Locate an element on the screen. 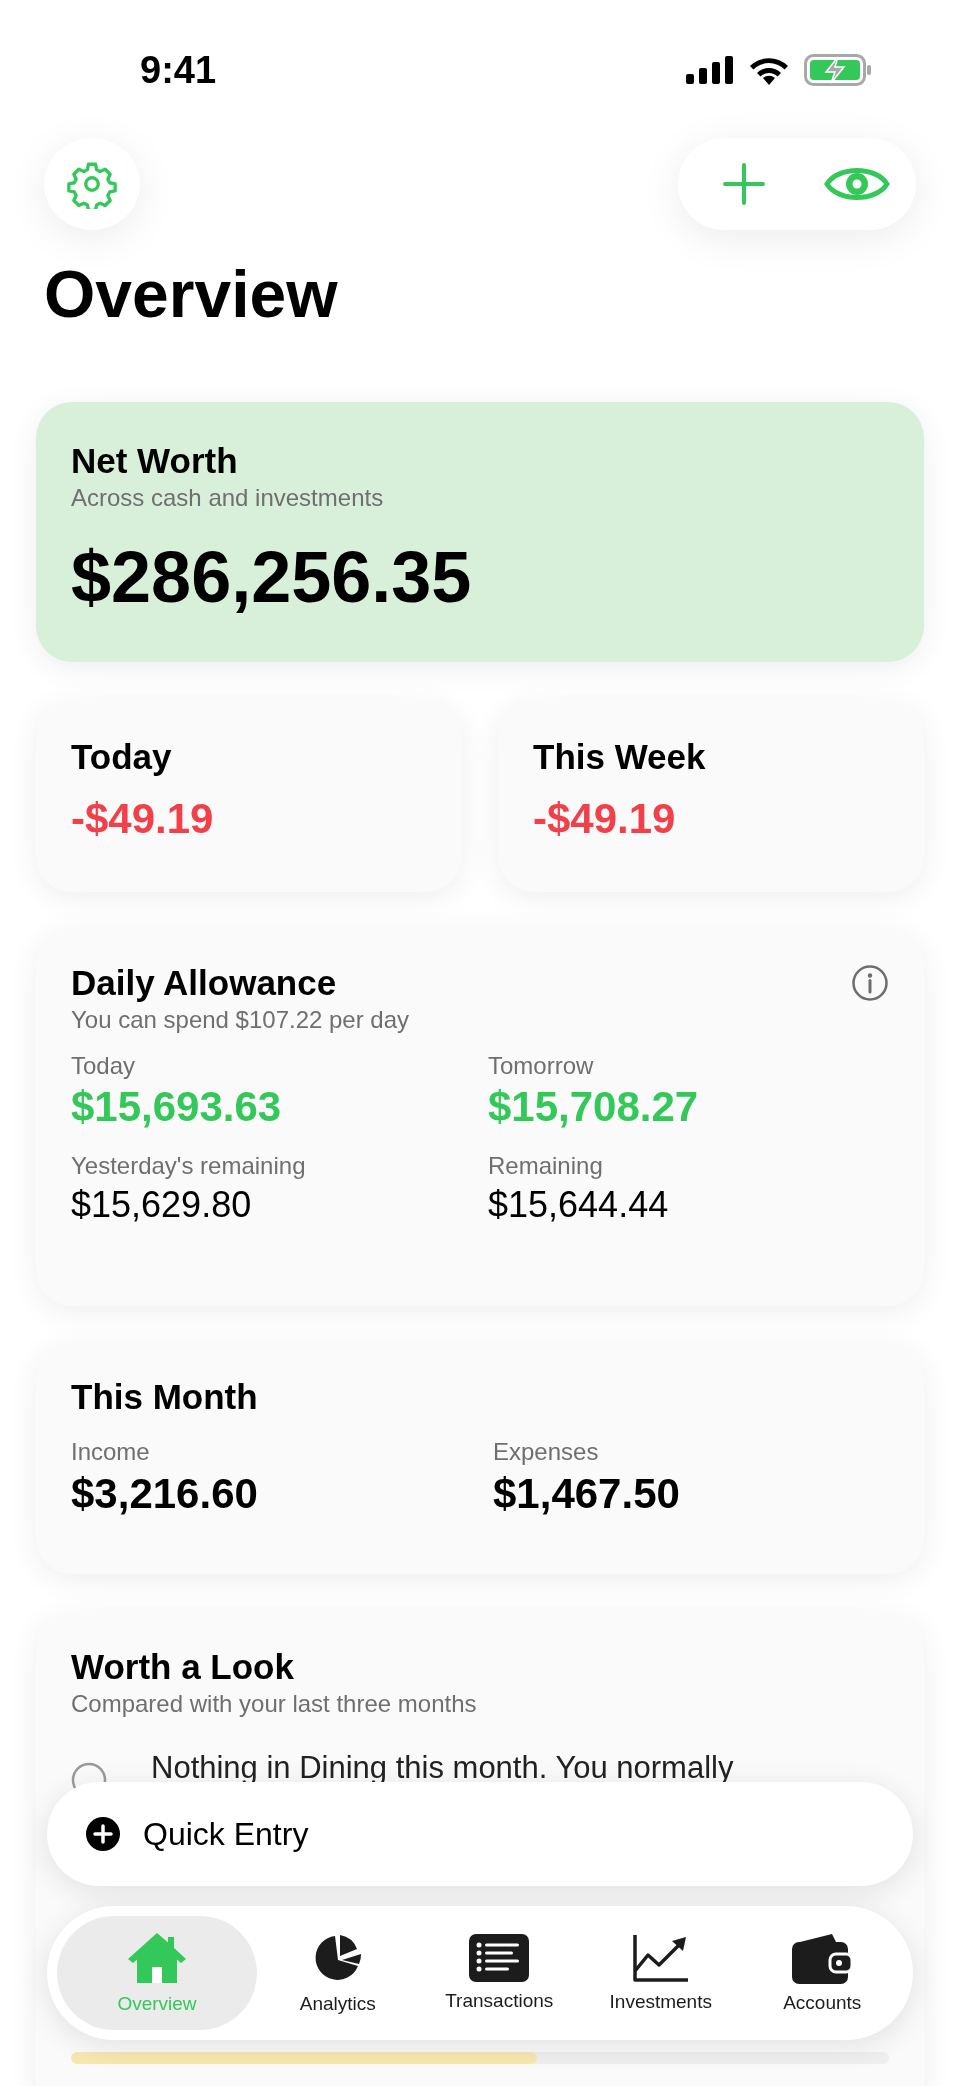 This screenshot has width=960, height=2086. stat-value: $1,467.50 is located at coordinates (587, 1494).